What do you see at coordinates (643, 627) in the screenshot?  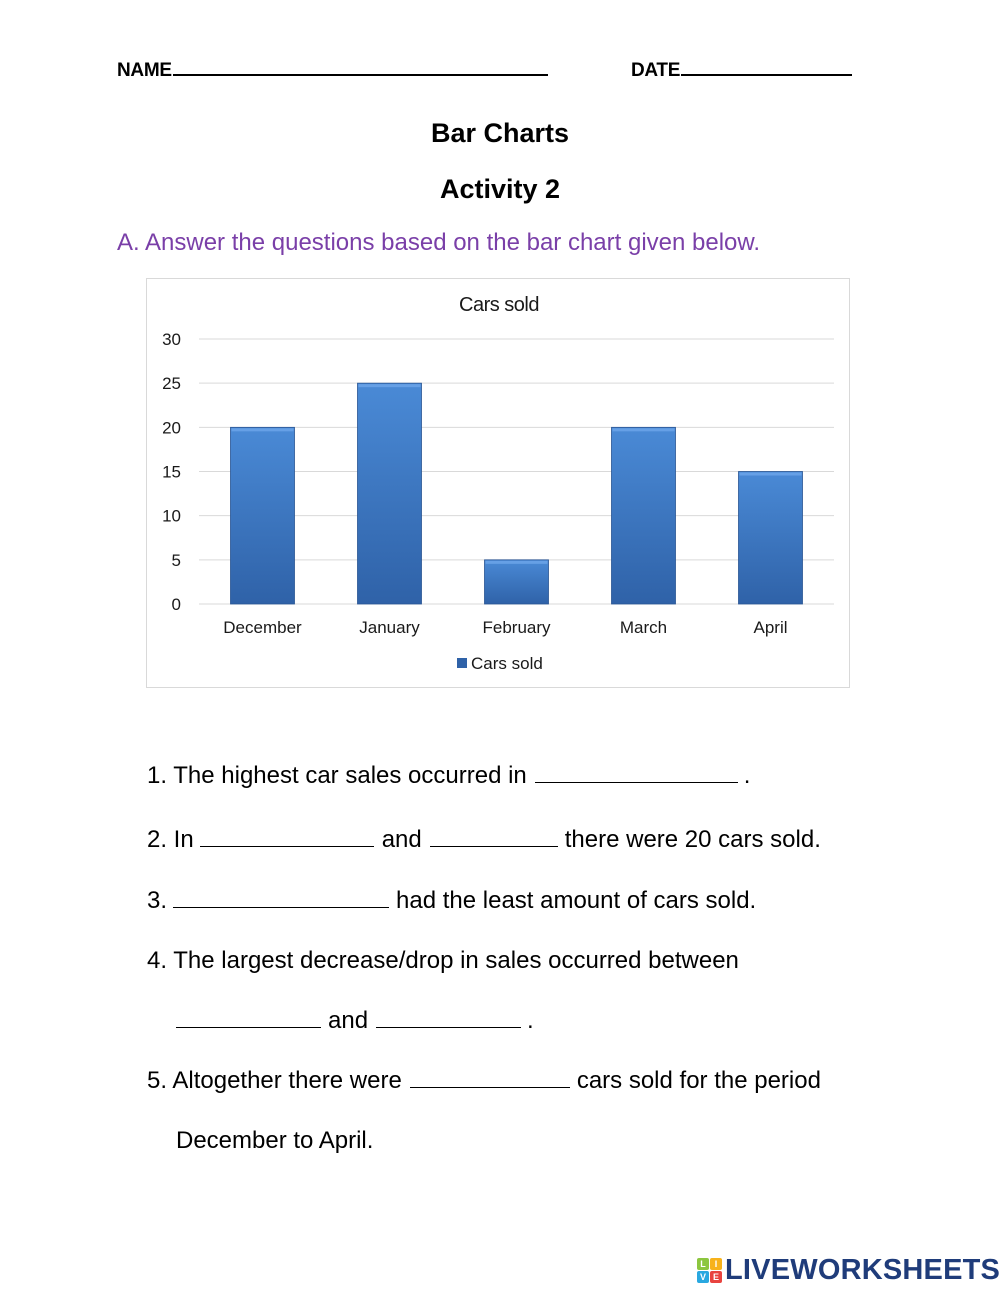 I see `x-tick-label: March` at bounding box center [643, 627].